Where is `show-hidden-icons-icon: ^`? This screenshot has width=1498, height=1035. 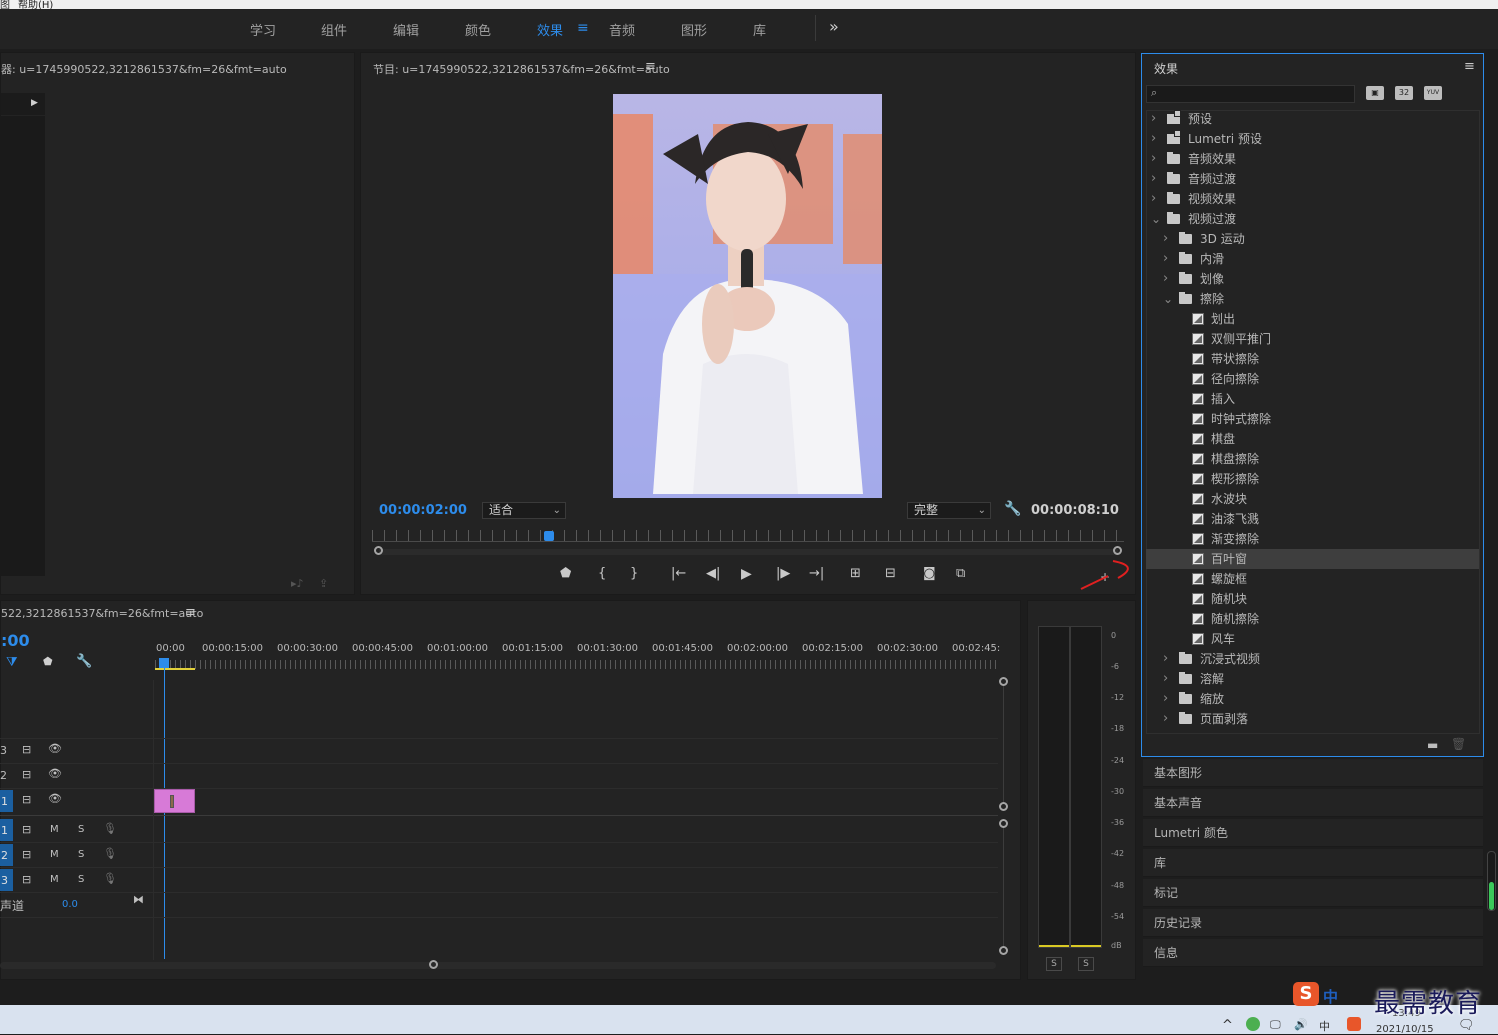
show-hidden-icons-icon: ^ is located at coordinates (1227, 1025).